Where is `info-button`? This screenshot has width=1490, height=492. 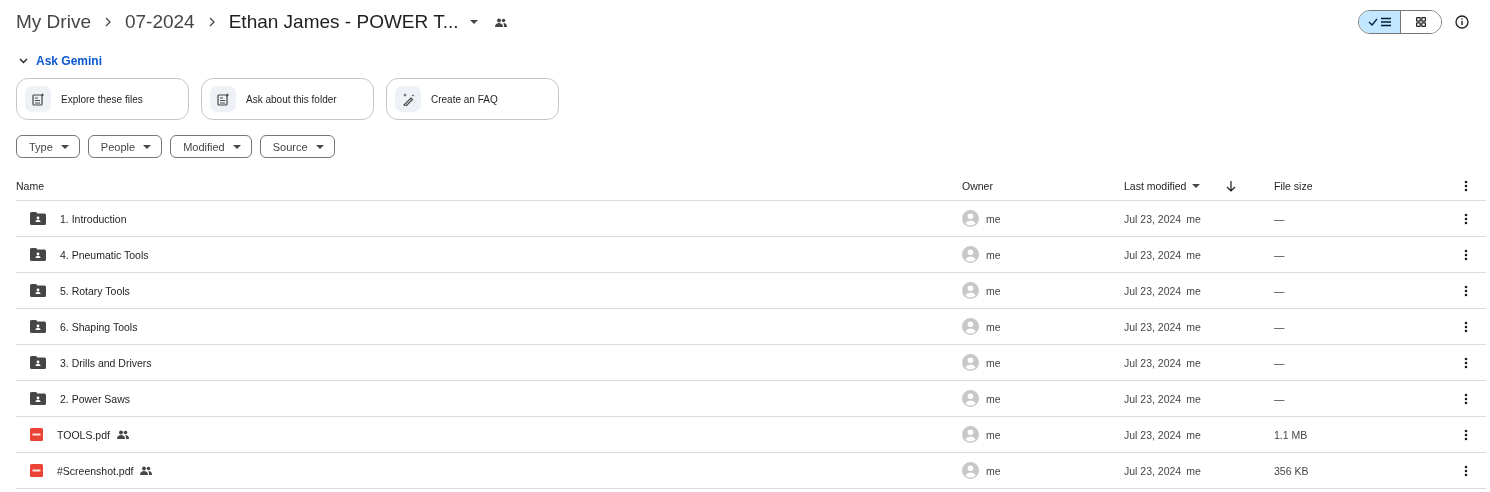
info-button is located at coordinates (1462, 22).